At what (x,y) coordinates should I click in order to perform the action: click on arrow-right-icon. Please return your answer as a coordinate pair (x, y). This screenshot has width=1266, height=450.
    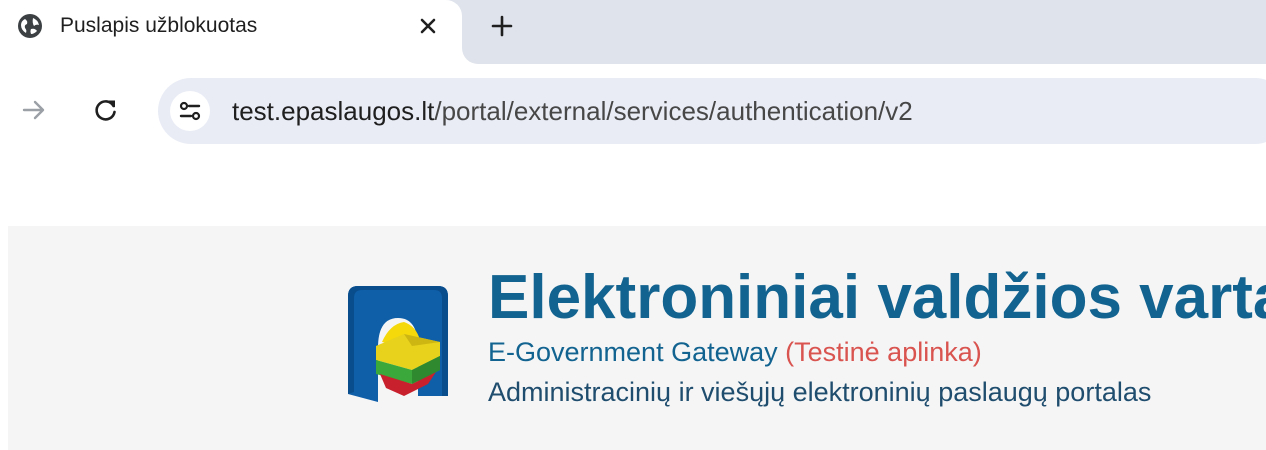
    Looking at the image, I should click on (33, 110).